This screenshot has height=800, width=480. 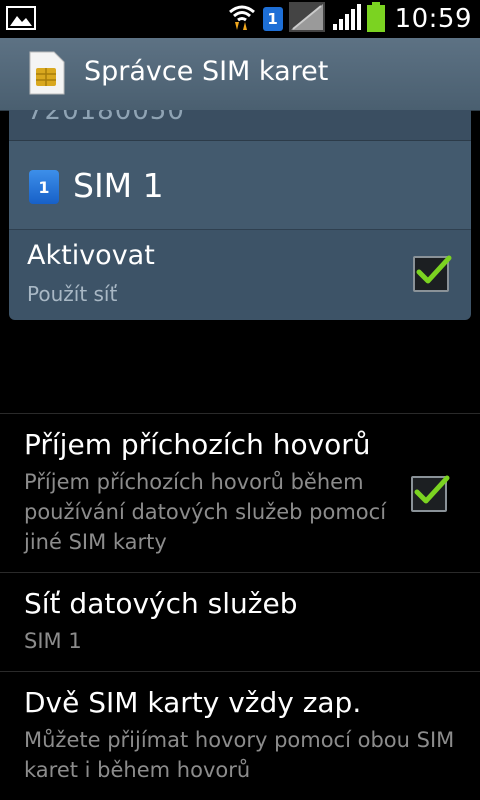 I want to click on clock: 10:59, so click(x=433, y=19).